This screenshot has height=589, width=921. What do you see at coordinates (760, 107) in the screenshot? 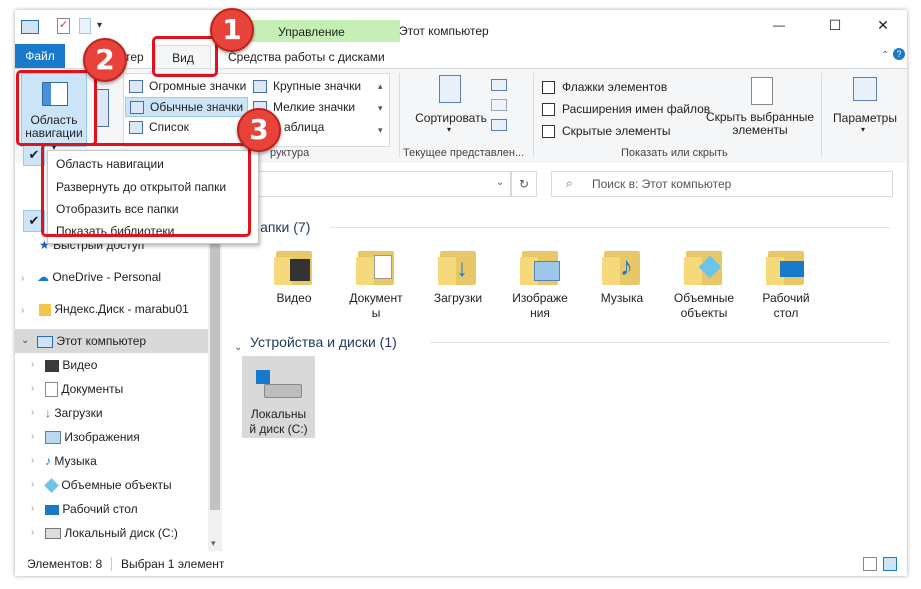
I see `hide-selected-button: Скрыть выбранные элементы` at bounding box center [760, 107].